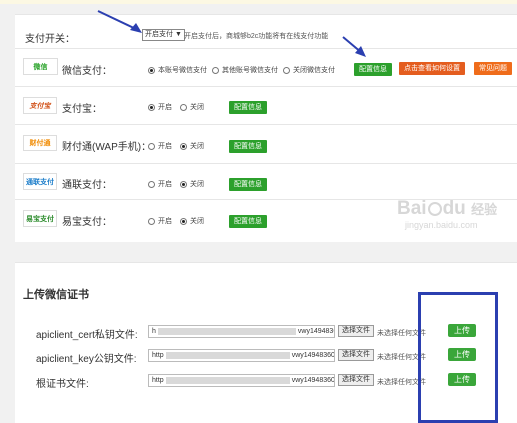 The width and height of the screenshot is (517, 423). I want to click on certificate-title: 上传微信证书, so click(56, 295).